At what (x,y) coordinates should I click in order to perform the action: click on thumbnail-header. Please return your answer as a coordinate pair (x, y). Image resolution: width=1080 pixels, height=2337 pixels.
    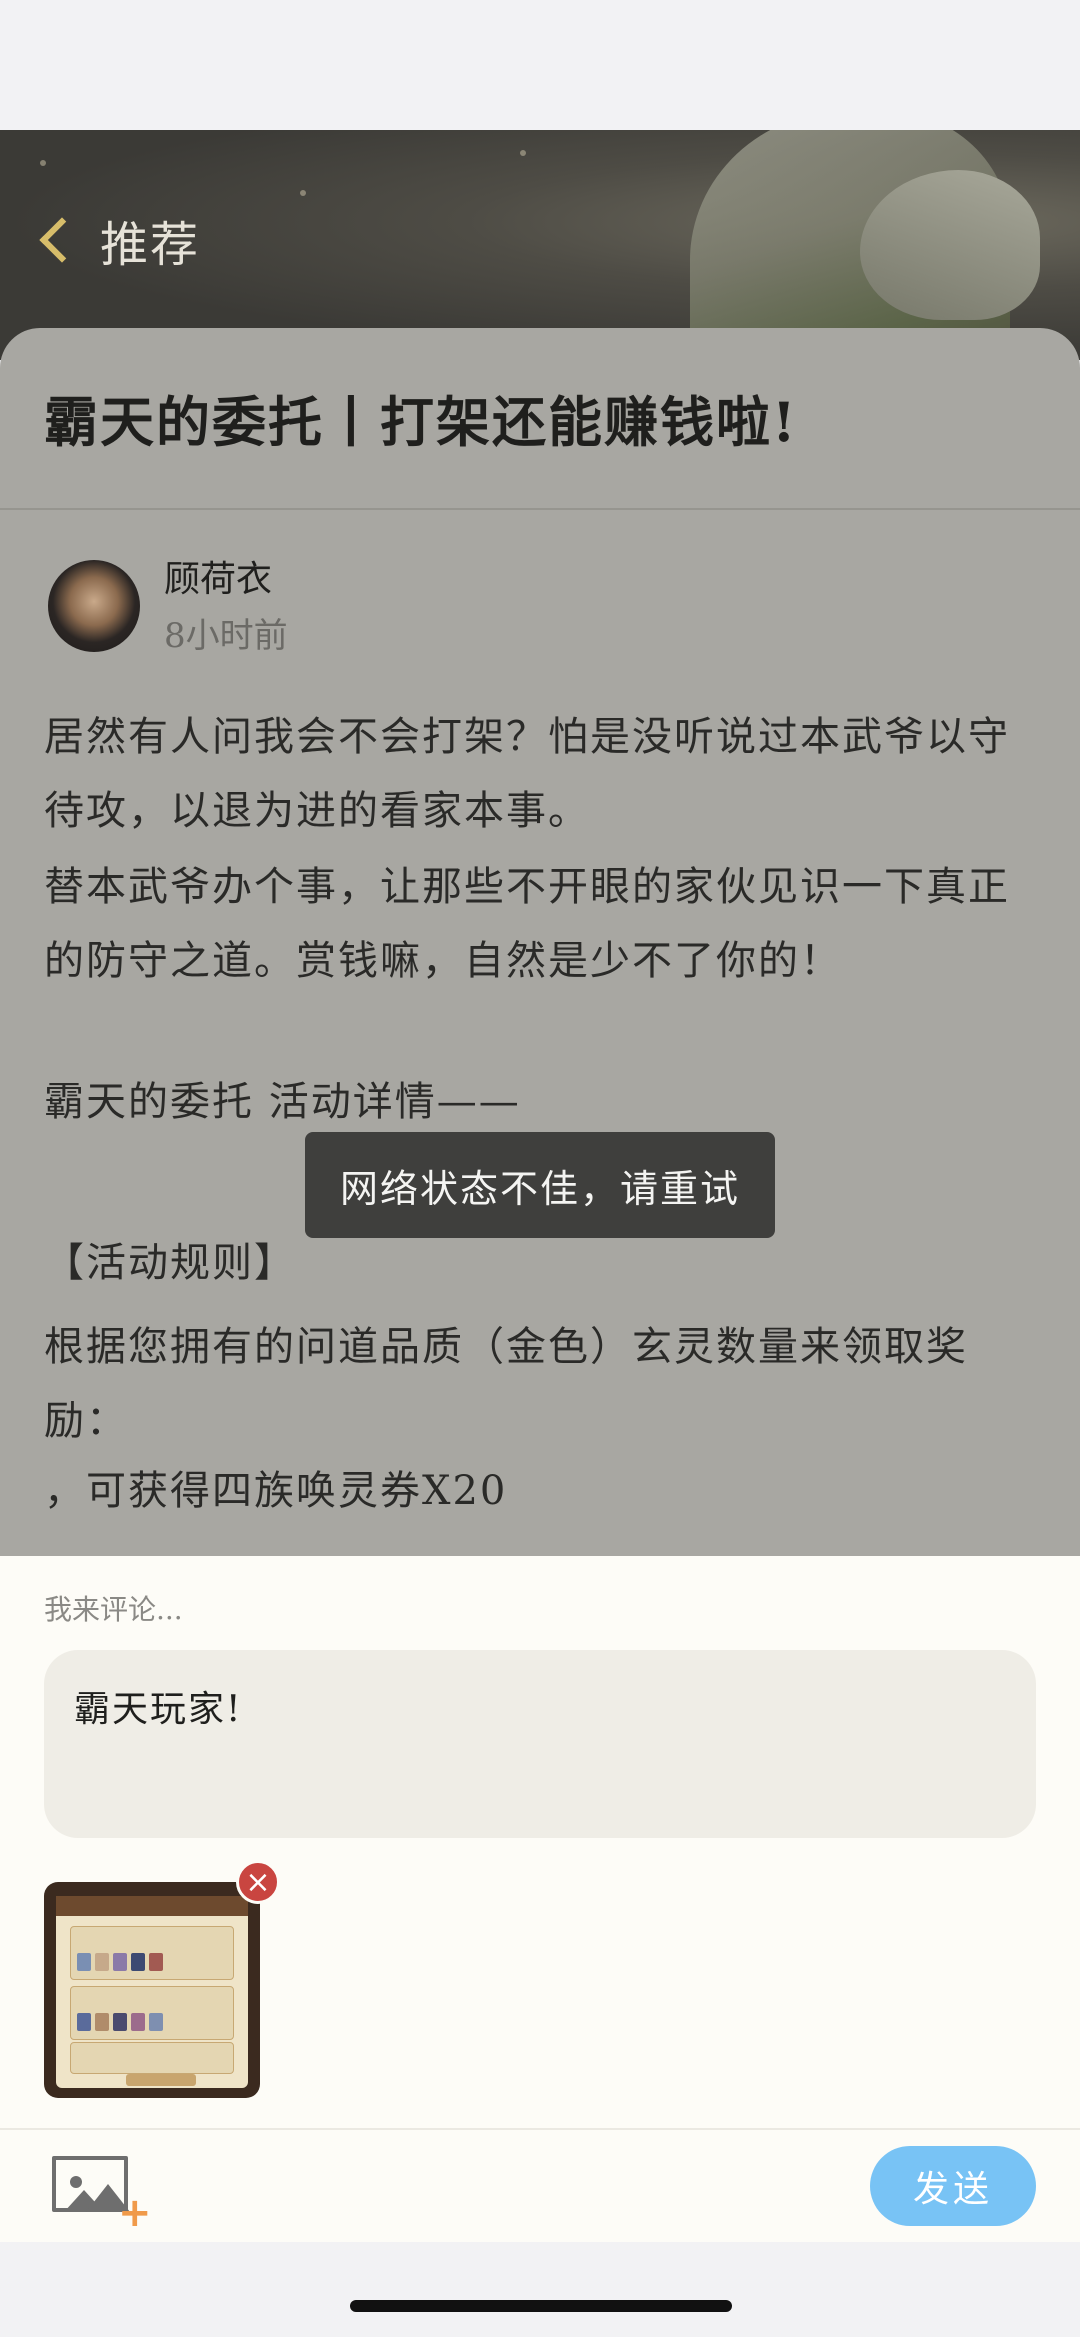
    Looking at the image, I should click on (152, 1906).